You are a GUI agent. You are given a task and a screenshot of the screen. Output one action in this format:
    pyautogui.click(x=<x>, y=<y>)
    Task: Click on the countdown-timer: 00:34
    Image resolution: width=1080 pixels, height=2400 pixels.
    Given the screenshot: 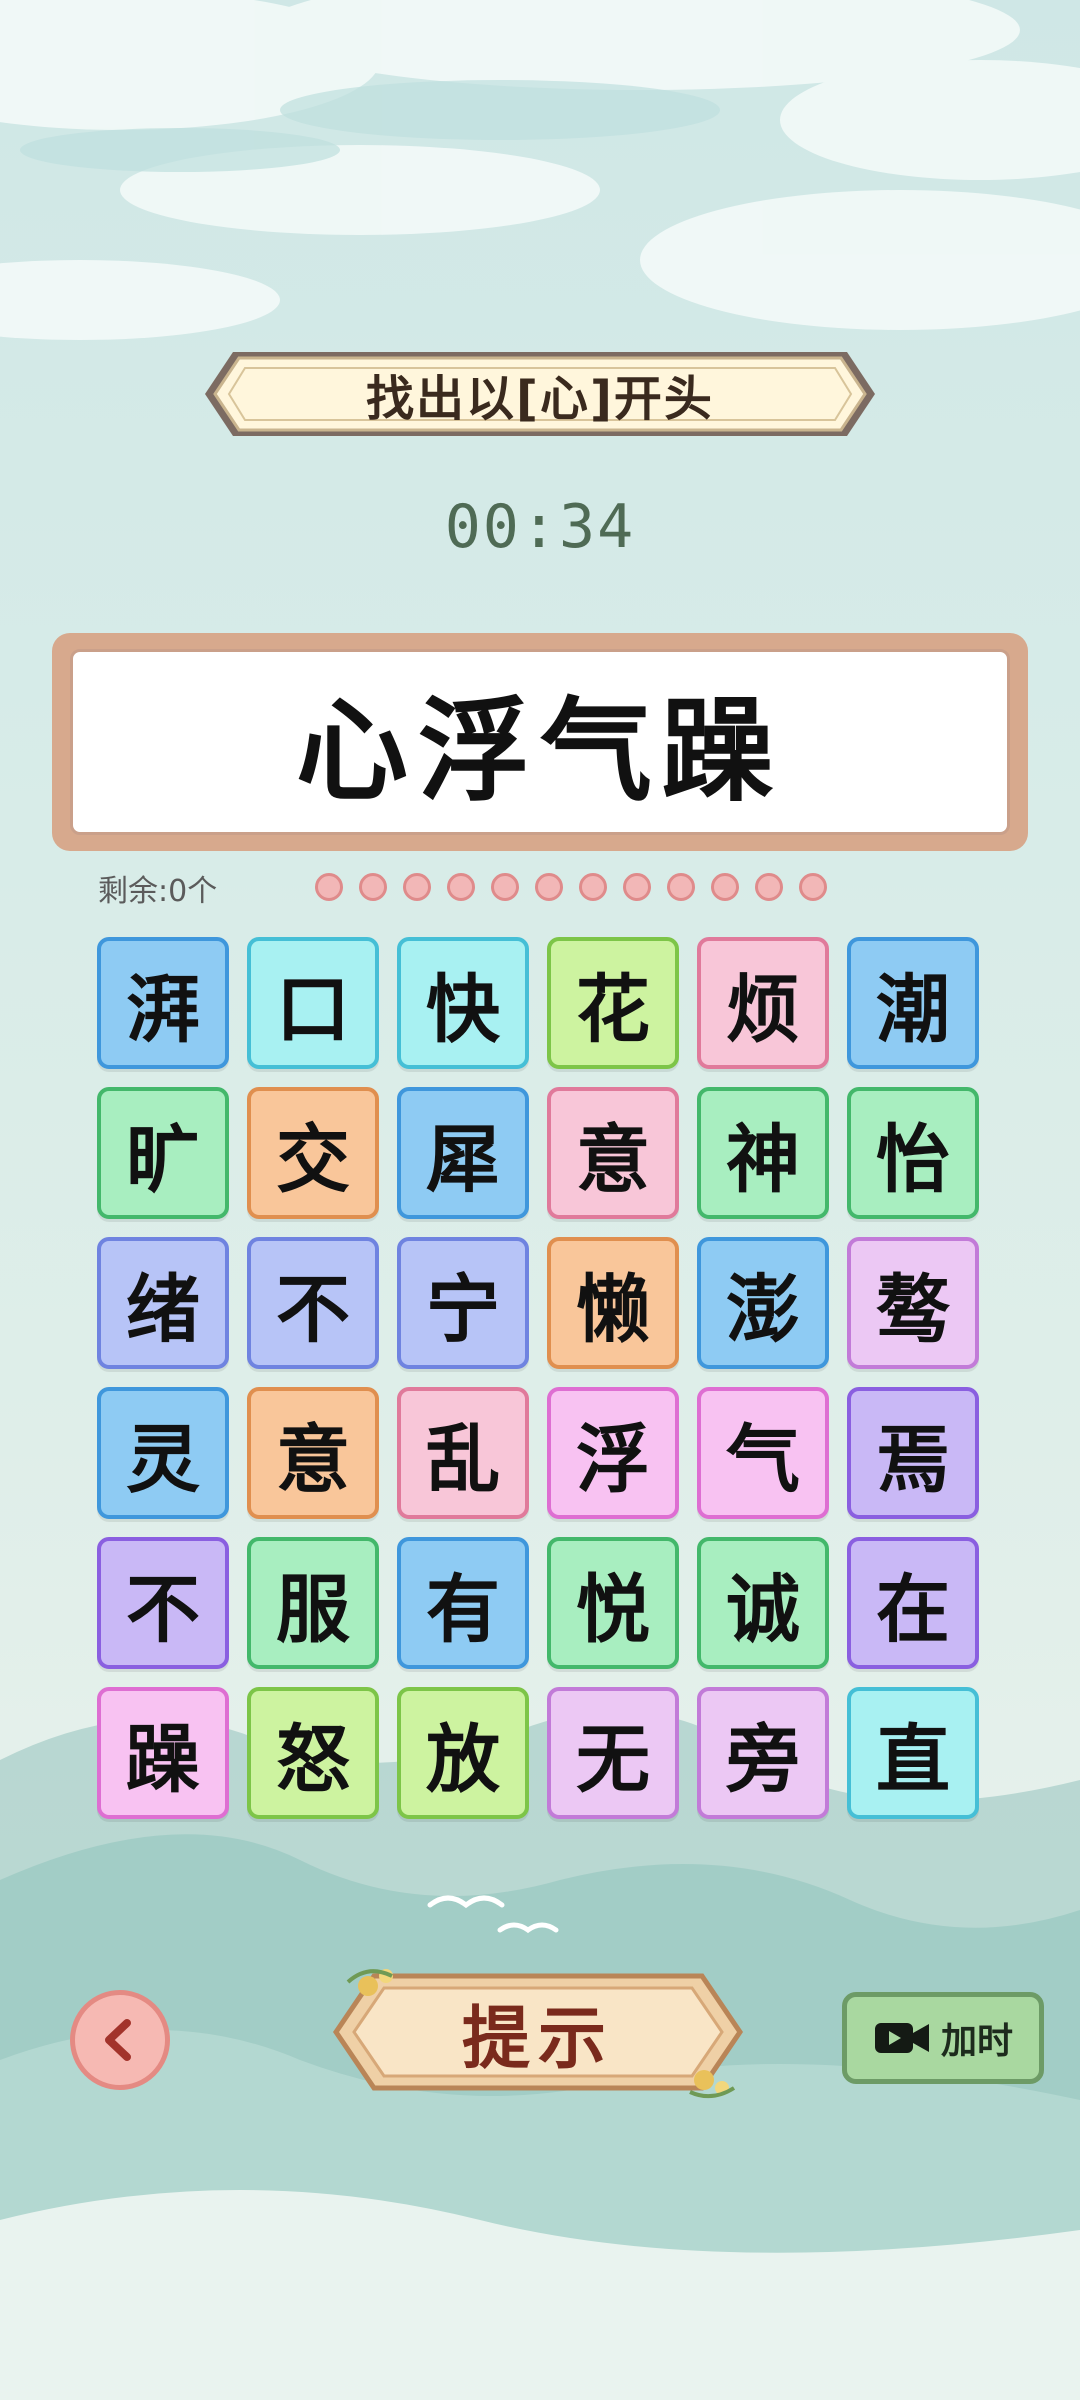 What is the action you would take?
    pyautogui.click(x=540, y=527)
    